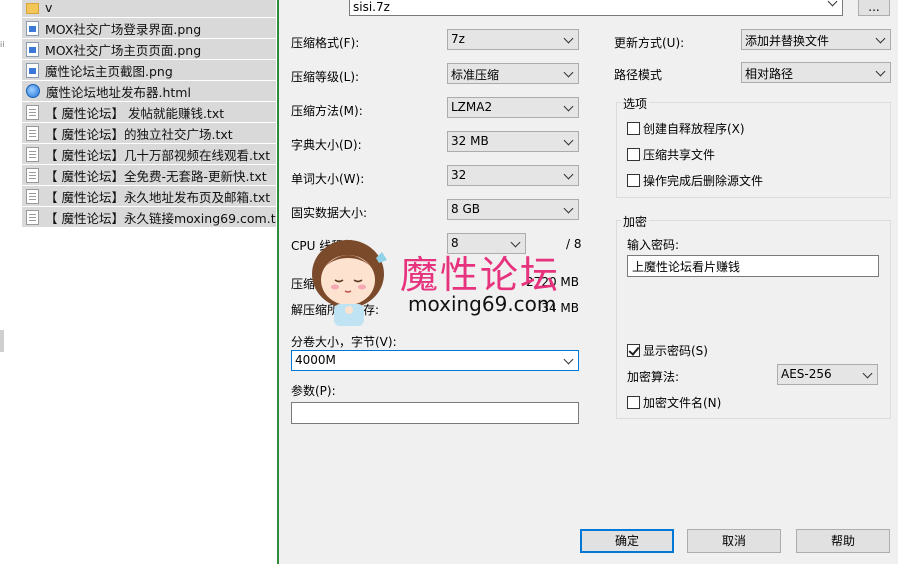 The image size is (898, 564). What do you see at coordinates (596, 8) in the screenshot?
I see `archive-path-combo: sisi.7z` at bounding box center [596, 8].